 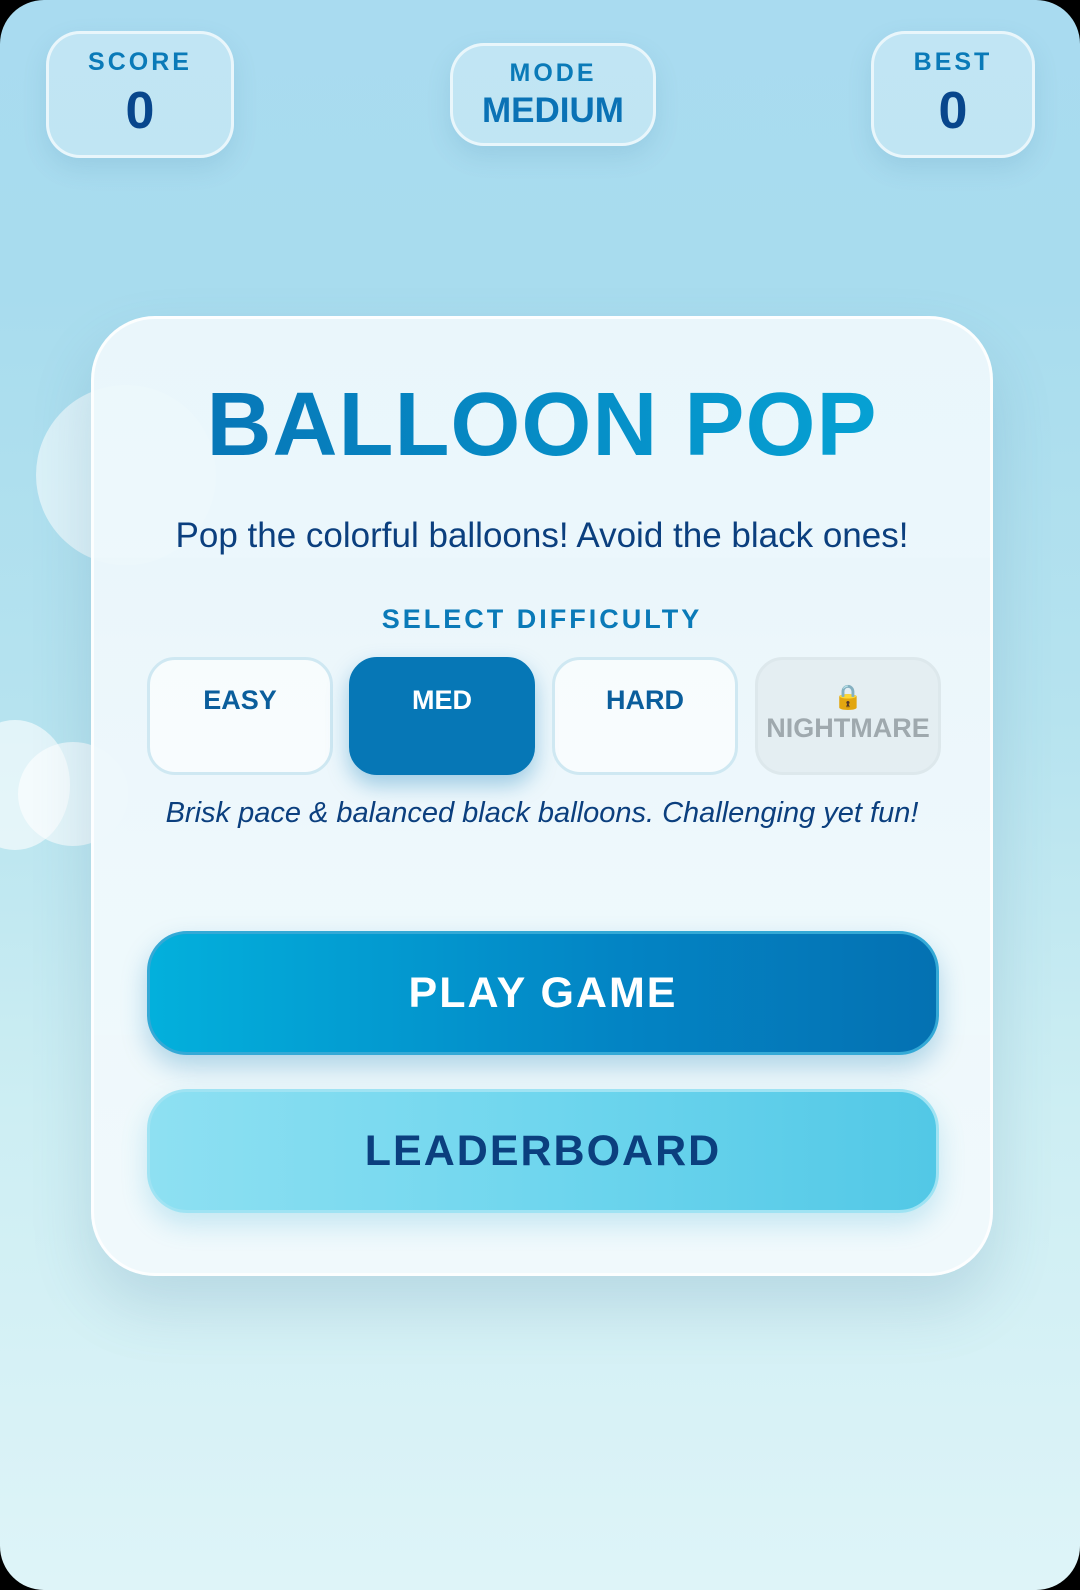 What do you see at coordinates (542, 425) in the screenshot?
I see `game-title: BALLOON POP` at bounding box center [542, 425].